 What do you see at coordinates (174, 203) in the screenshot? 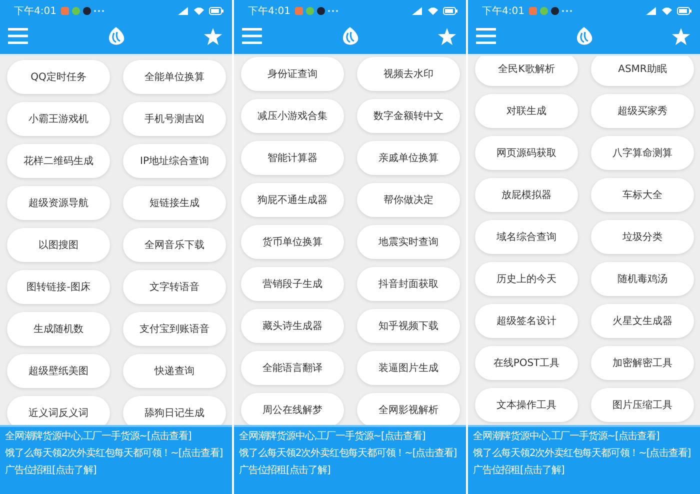
I see `tool-button: 短链接生成` at bounding box center [174, 203].